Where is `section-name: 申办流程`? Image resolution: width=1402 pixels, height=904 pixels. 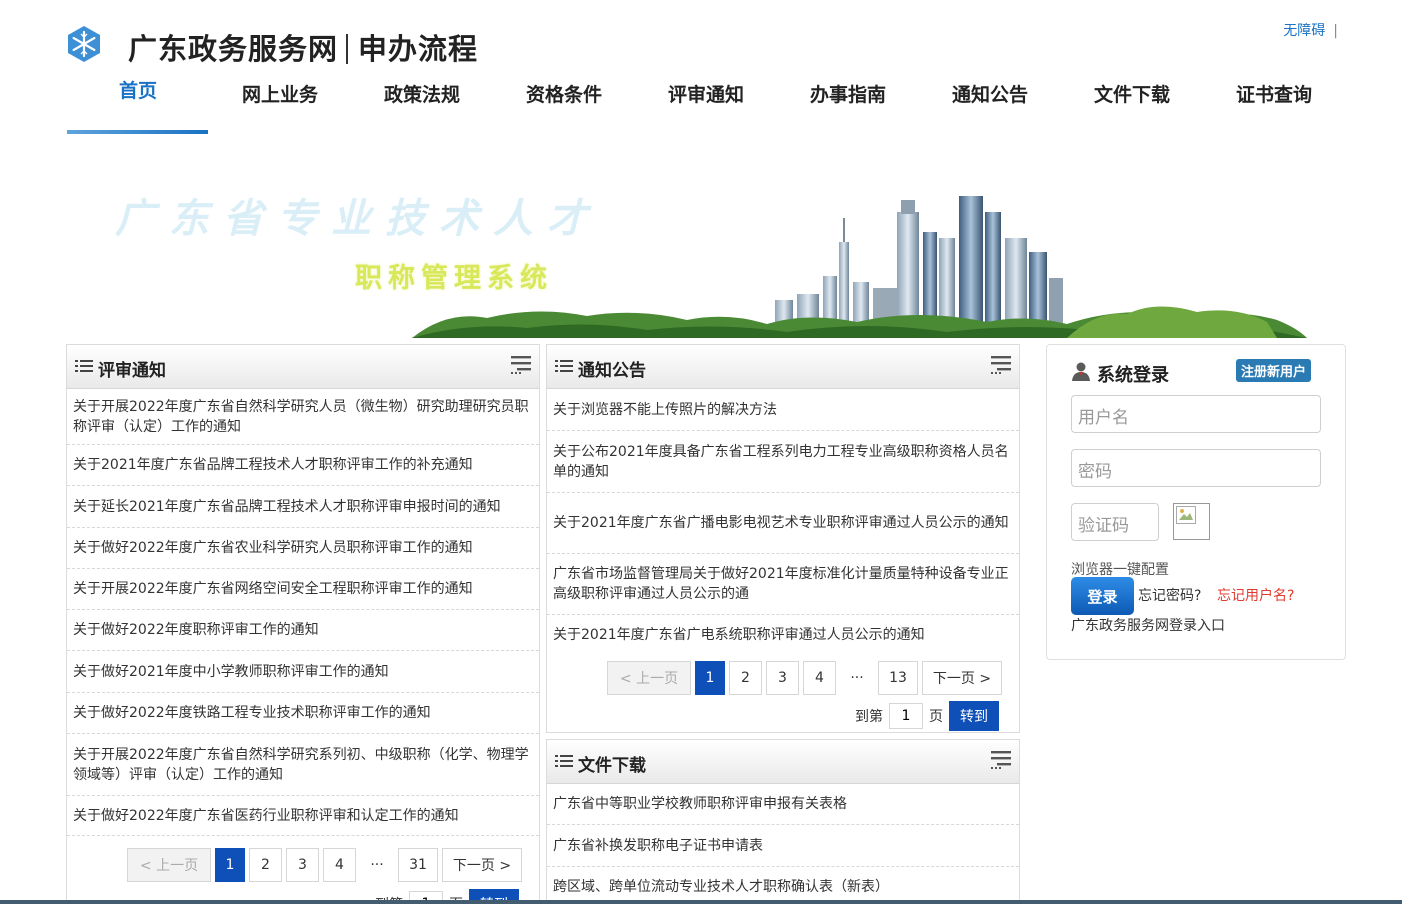
section-name: 申办流程 is located at coordinates (418, 49).